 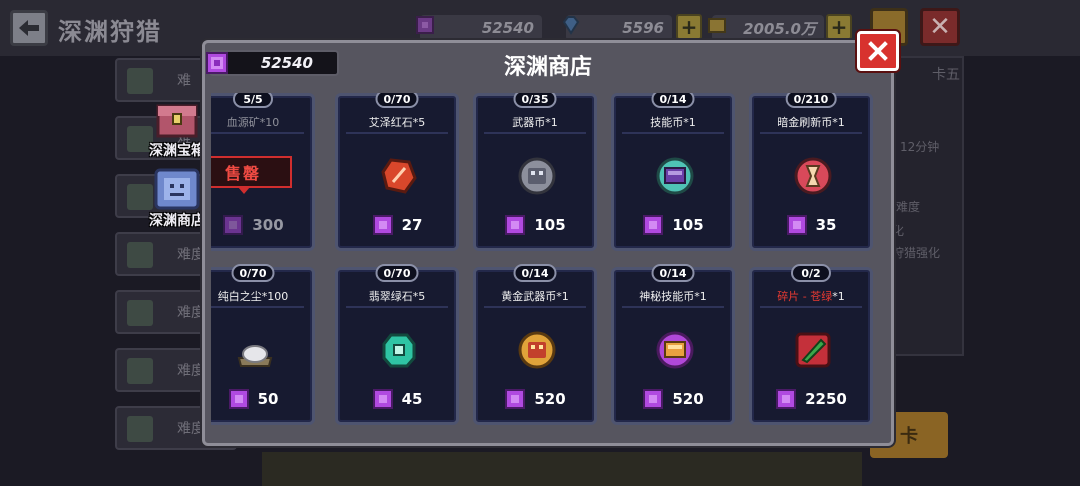 What do you see at coordinates (397, 225) in the screenshot?
I see `item-price: 27` at bounding box center [397, 225].